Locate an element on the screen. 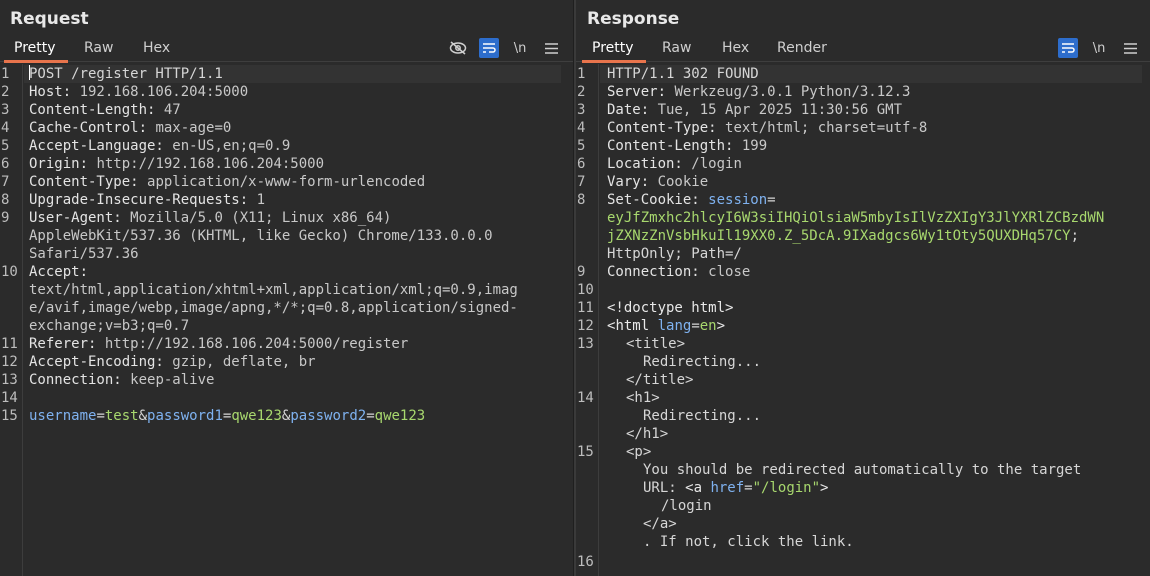  hide-icon is located at coordinates (458, 48).